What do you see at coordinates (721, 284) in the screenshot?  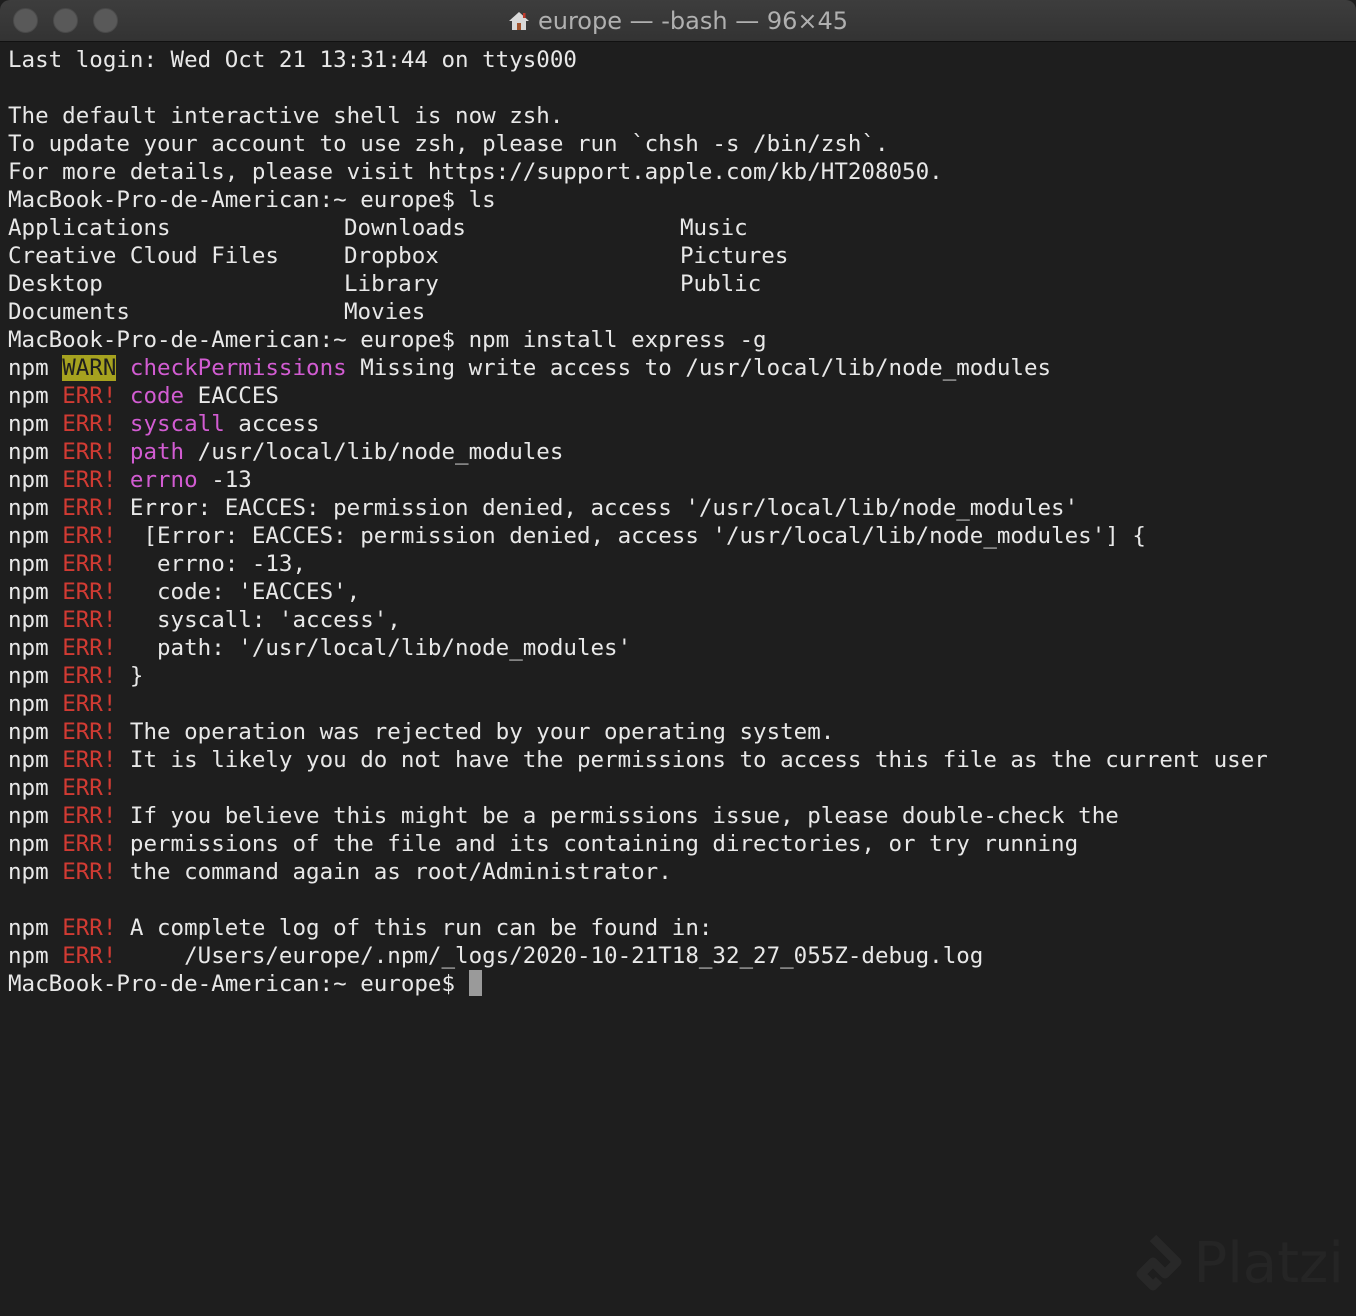 I see `ls-entry: Public` at bounding box center [721, 284].